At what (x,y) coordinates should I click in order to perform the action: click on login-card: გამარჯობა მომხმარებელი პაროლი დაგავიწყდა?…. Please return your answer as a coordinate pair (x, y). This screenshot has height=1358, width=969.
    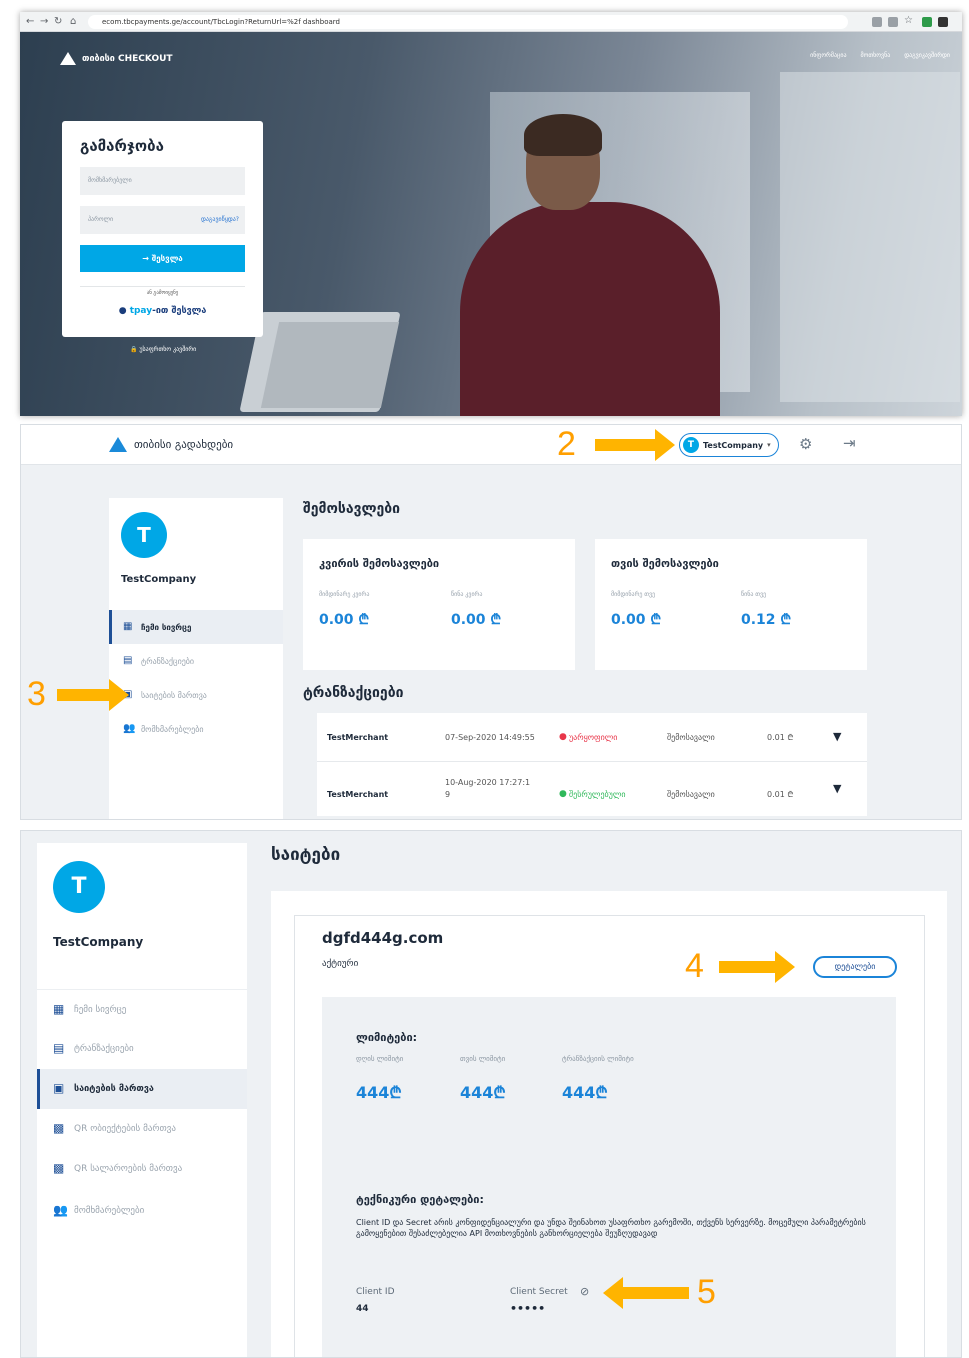
    Looking at the image, I should click on (162, 229).